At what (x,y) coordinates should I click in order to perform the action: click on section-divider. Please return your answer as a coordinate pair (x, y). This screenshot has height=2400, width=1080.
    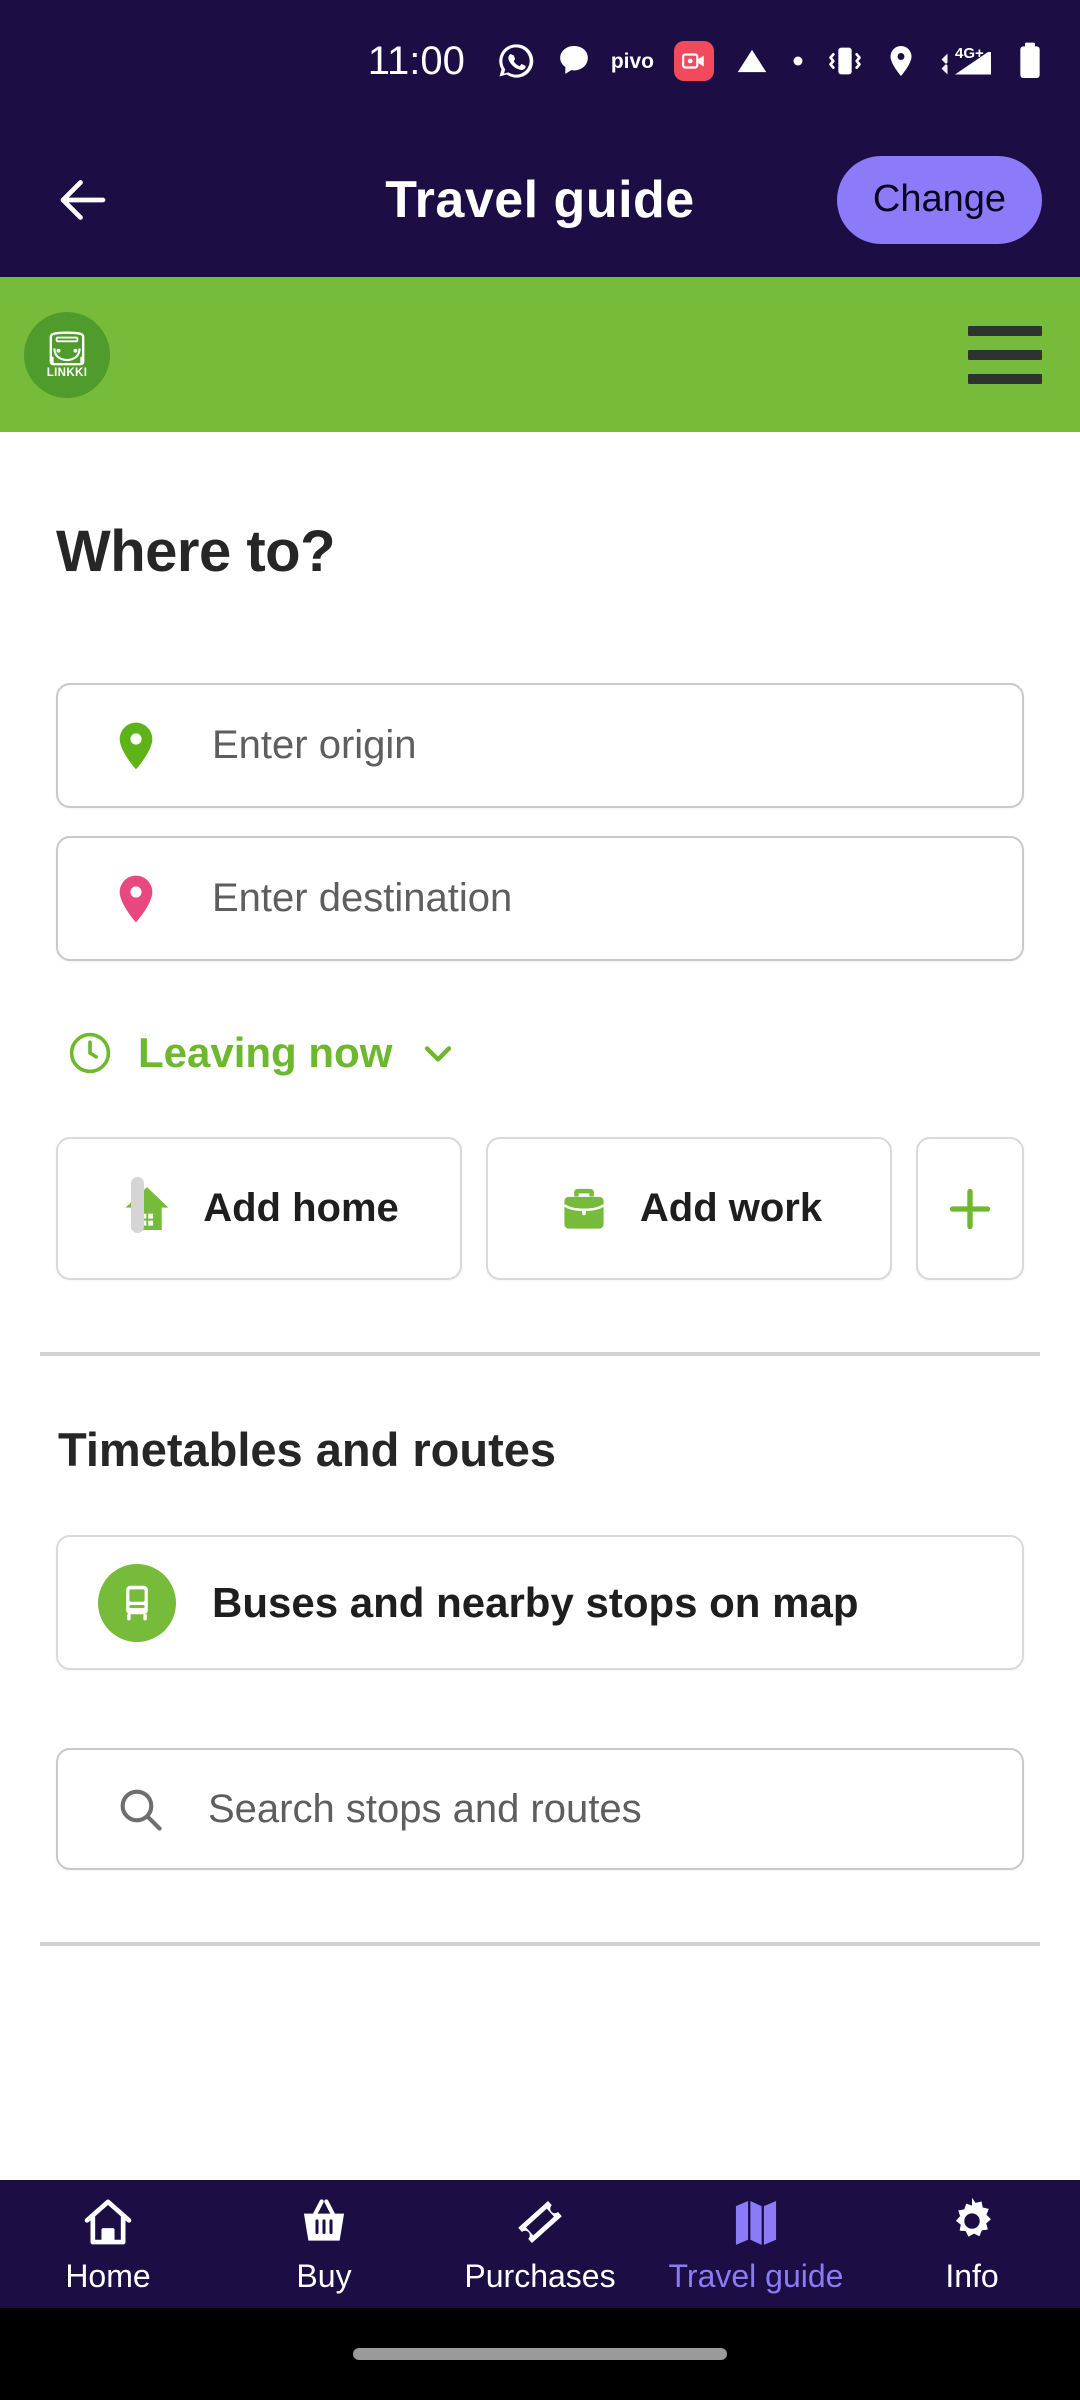
    Looking at the image, I should click on (540, 1354).